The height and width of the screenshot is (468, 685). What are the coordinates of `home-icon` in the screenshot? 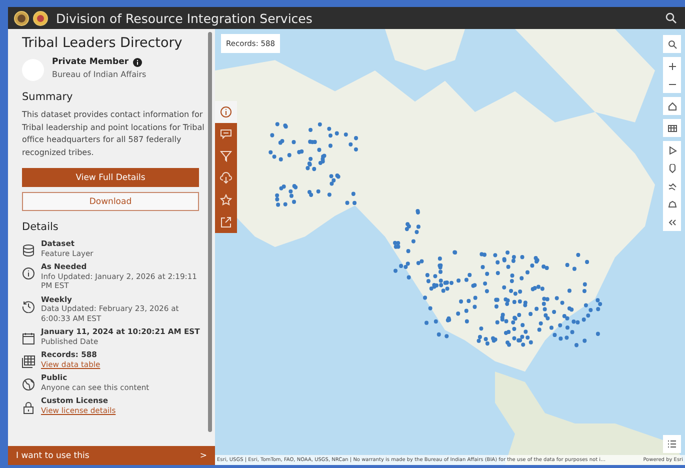 It's located at (672, 106).